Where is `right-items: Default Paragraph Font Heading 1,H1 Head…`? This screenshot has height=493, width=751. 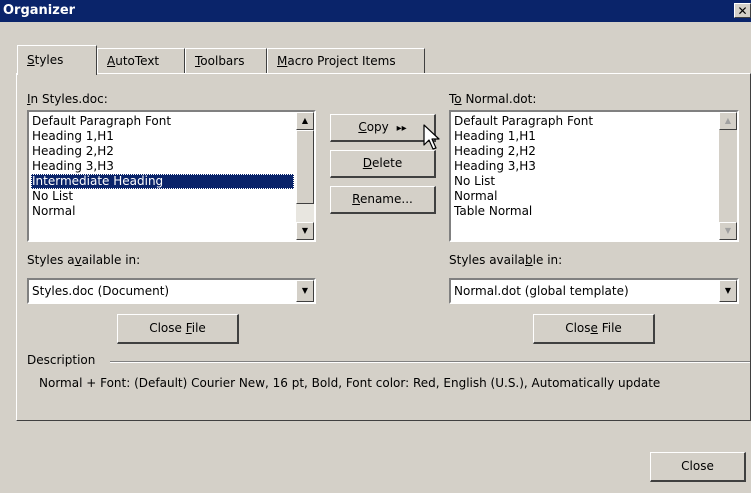 right-items: Default Paragraph Font Heading 1,H1 Head… is located at coordinates (523, 166).